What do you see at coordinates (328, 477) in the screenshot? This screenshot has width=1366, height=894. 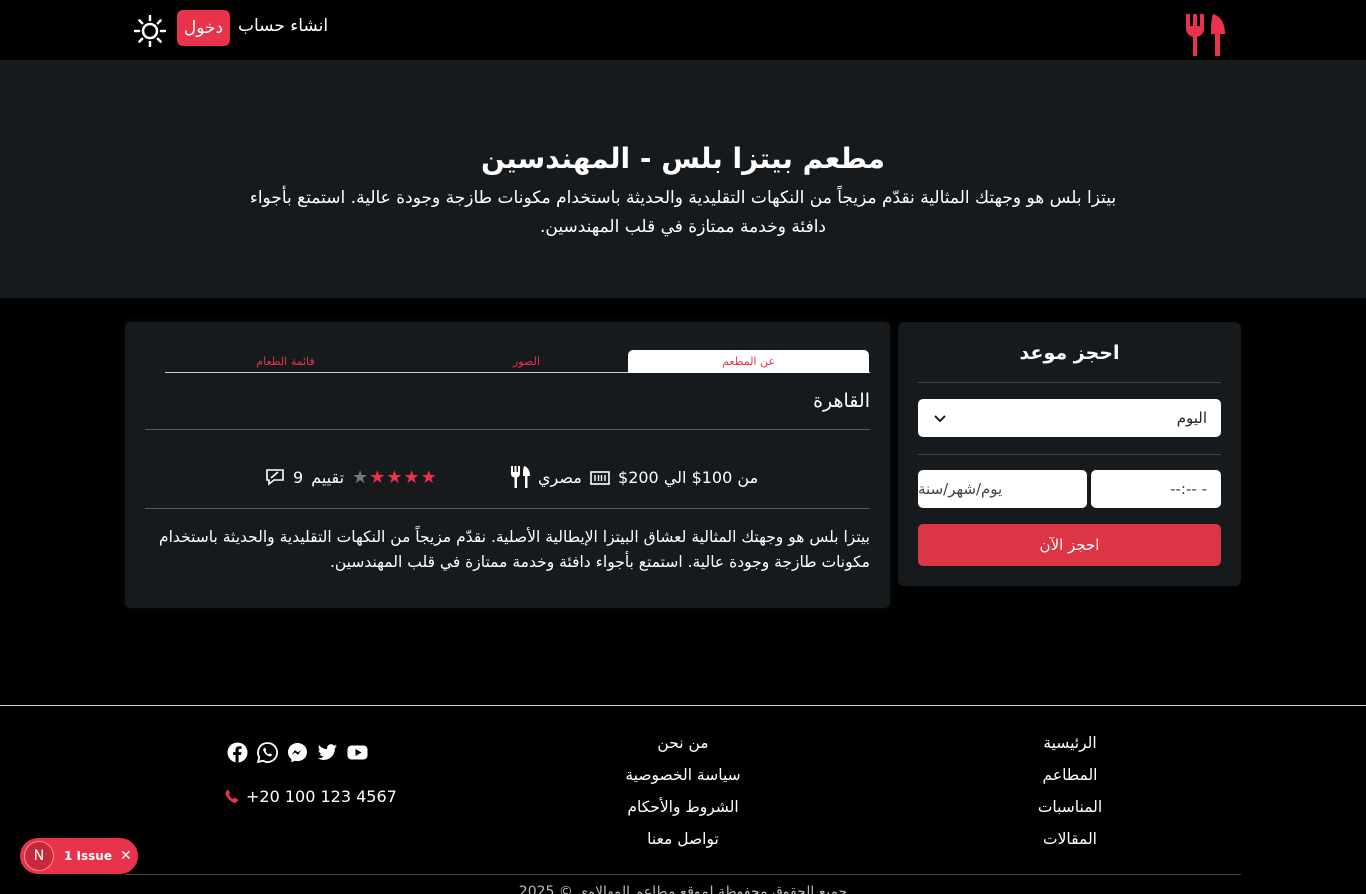 I see `rating-label: تقييم` at bounding box center [328, 477].